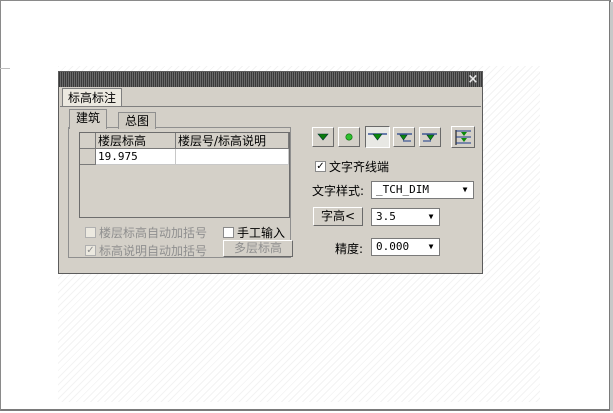  I want to click on elevation-dot-icon, so click(349, 137).